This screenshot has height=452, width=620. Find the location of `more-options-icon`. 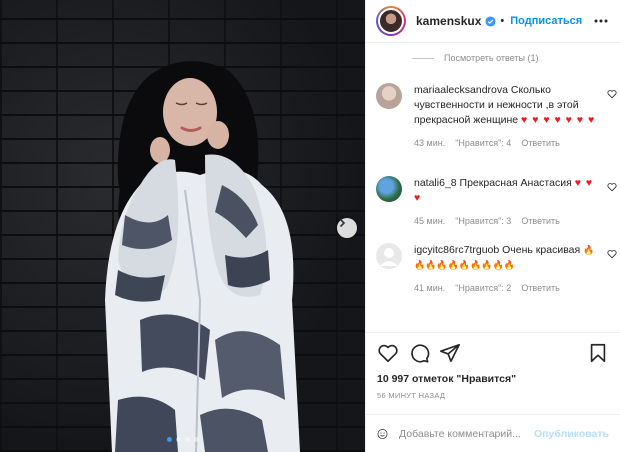

more-options-icon is located at coordinates (601, 21).